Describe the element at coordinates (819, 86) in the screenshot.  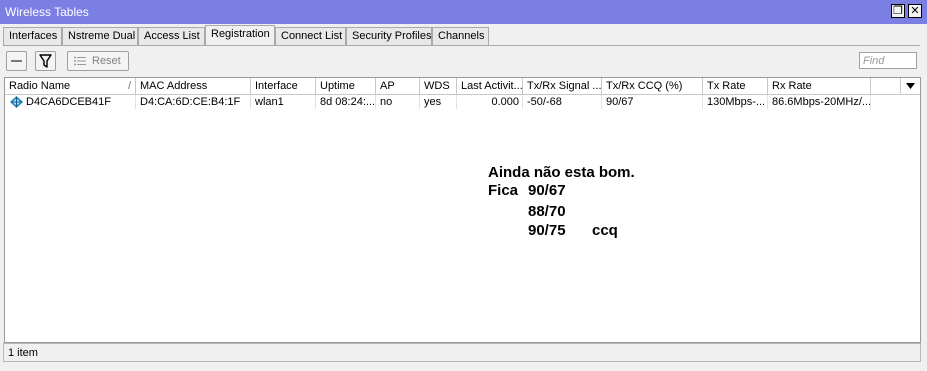
I see `column-header-rx-rate: Rx Rate` at that location.